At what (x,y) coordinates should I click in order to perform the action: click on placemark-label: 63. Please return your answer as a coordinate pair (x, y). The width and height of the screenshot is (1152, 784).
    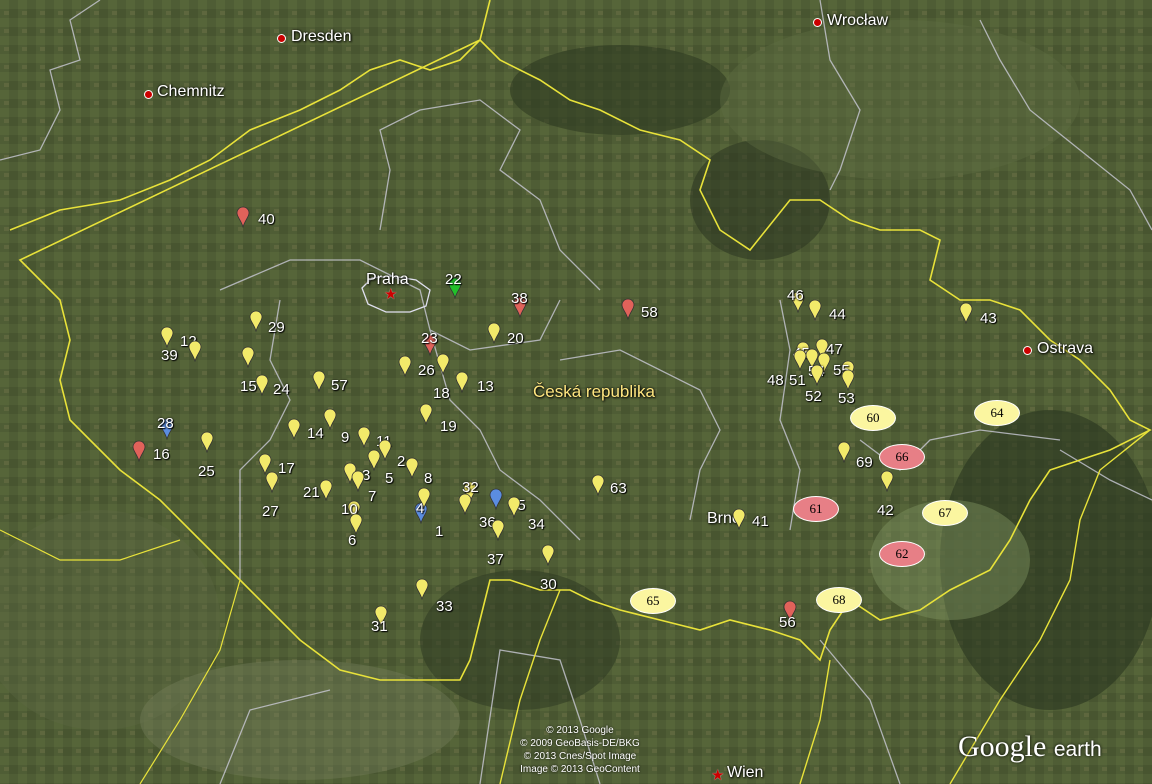
    Looking at the image, I should click on (618, 488).